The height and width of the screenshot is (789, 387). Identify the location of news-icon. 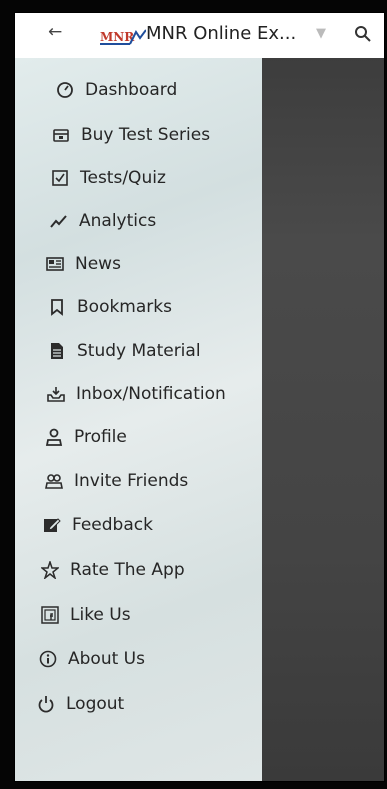
(55, 264).